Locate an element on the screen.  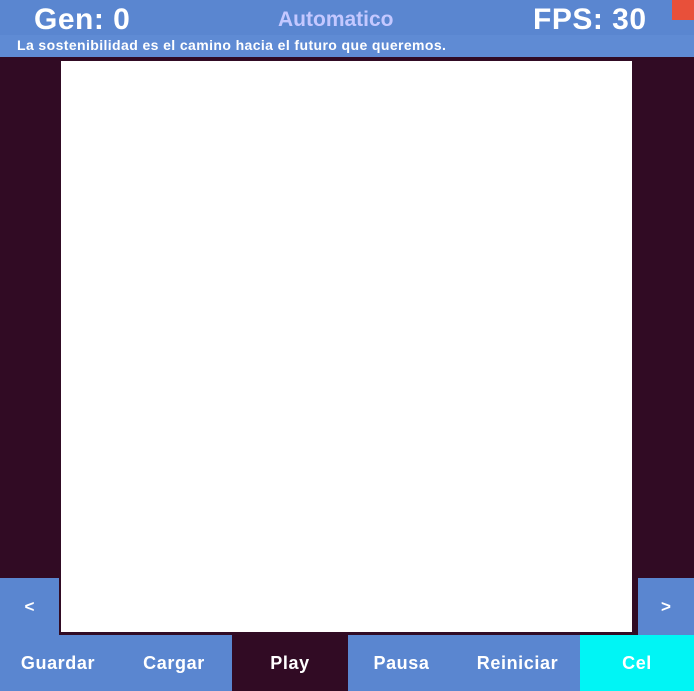
generation-counter: Gen: 0 is located at coordinates (82, 19).